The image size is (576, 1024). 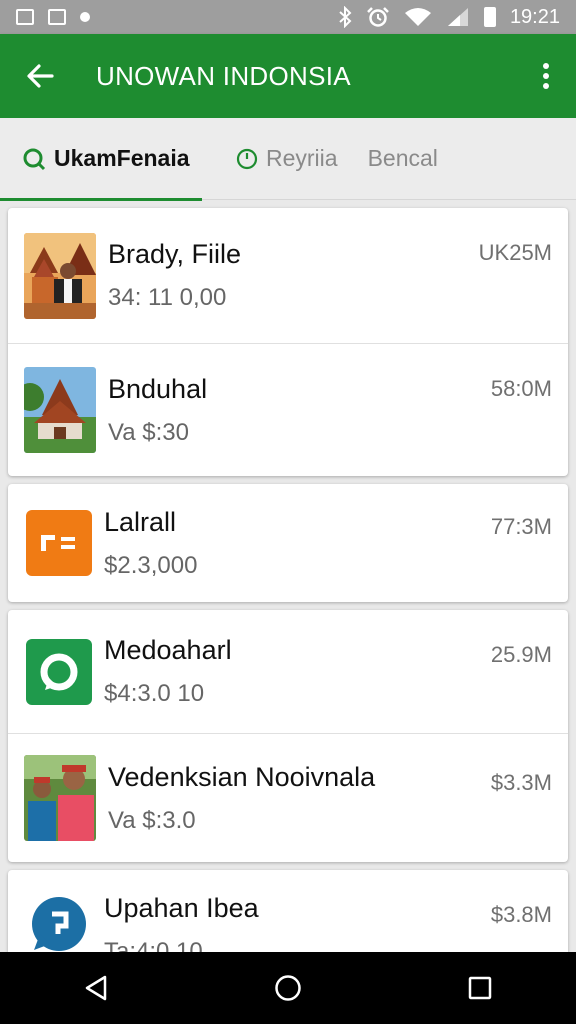 I want to click on green-chat-icon, so click(x=59, y=671).